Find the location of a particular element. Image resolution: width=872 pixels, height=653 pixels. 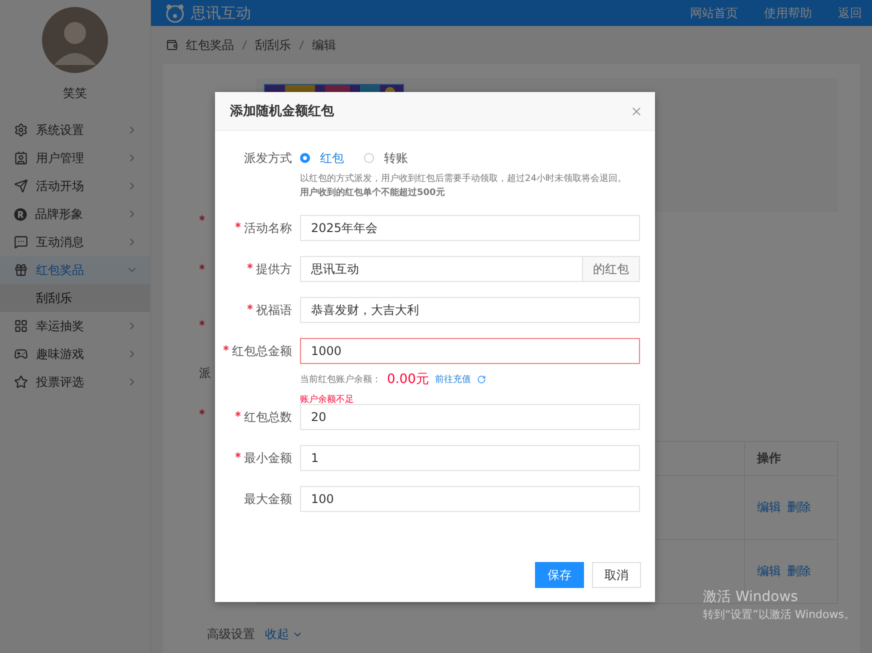

sidebar-item: 趣味游戏 is located at coordinates (75, 354).